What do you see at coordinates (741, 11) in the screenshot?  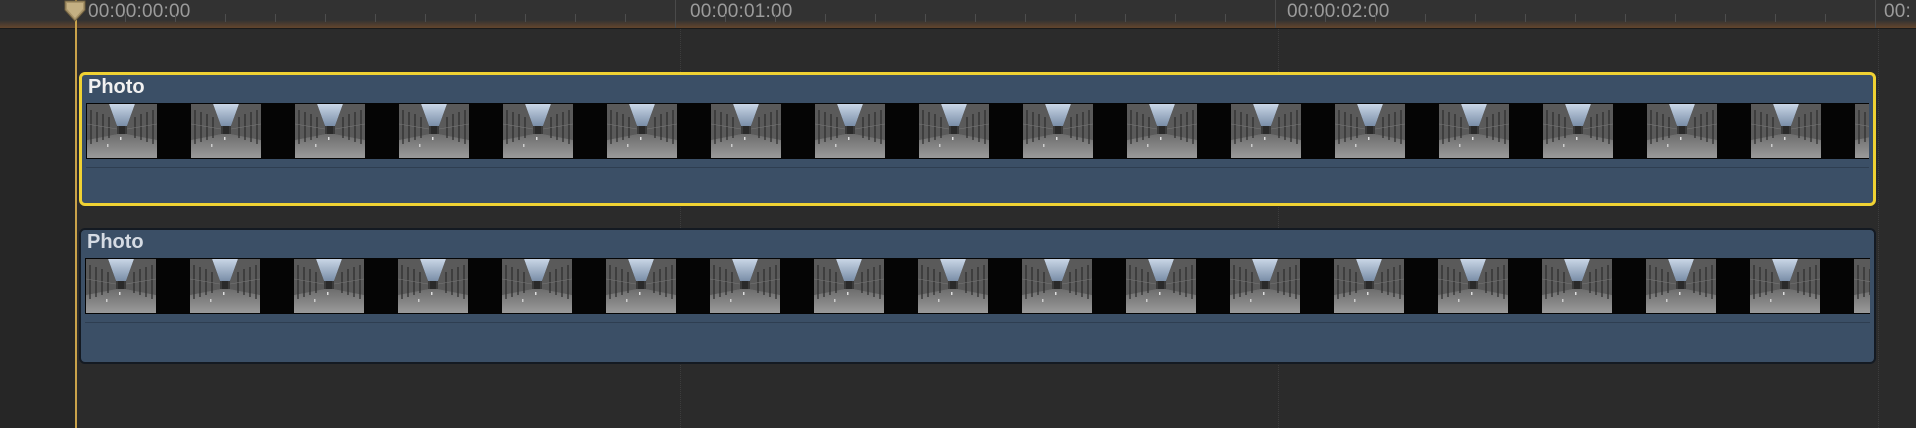 I see `ruler-timecode-1: 00:00:01:00` at bounding box center [741, 11].